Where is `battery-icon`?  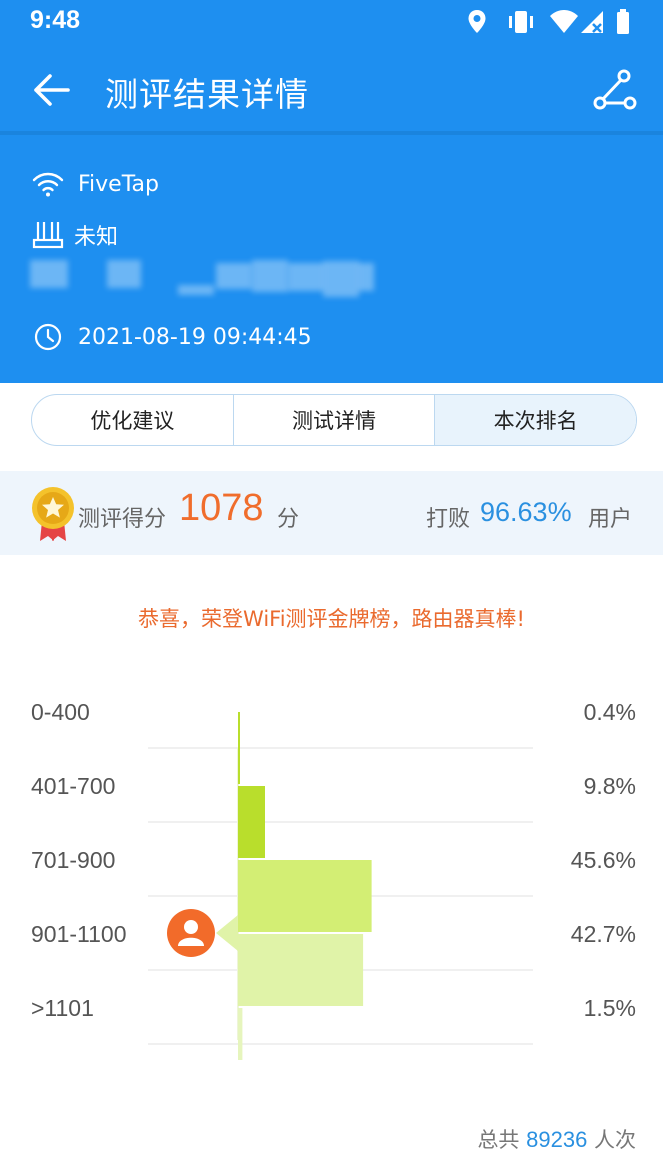
battery-icon is located at coordinates (623, 21).